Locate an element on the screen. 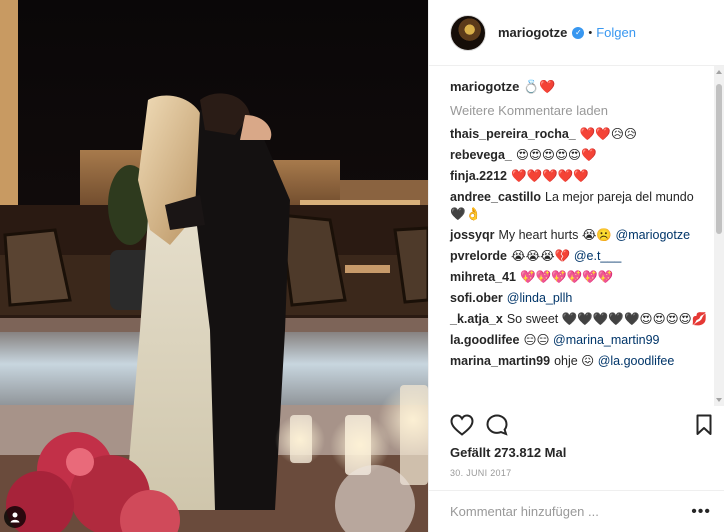  comment-text: So sweet 🖤🖤🖤🖤🖤😍😍😍😍💋 is located at coordinates (607, 319).